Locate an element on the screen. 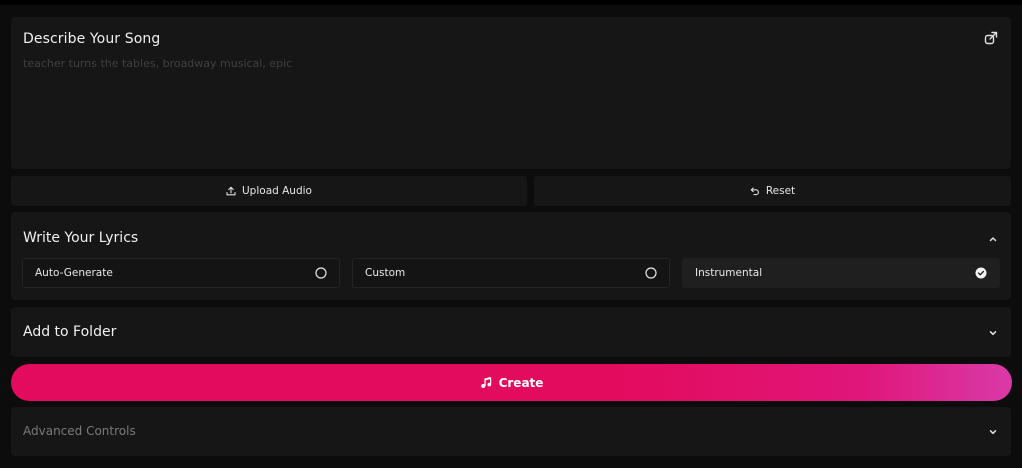 This screenshot has width=1022, height=468. reset-button: Reset is located at coordinates (772, 191).